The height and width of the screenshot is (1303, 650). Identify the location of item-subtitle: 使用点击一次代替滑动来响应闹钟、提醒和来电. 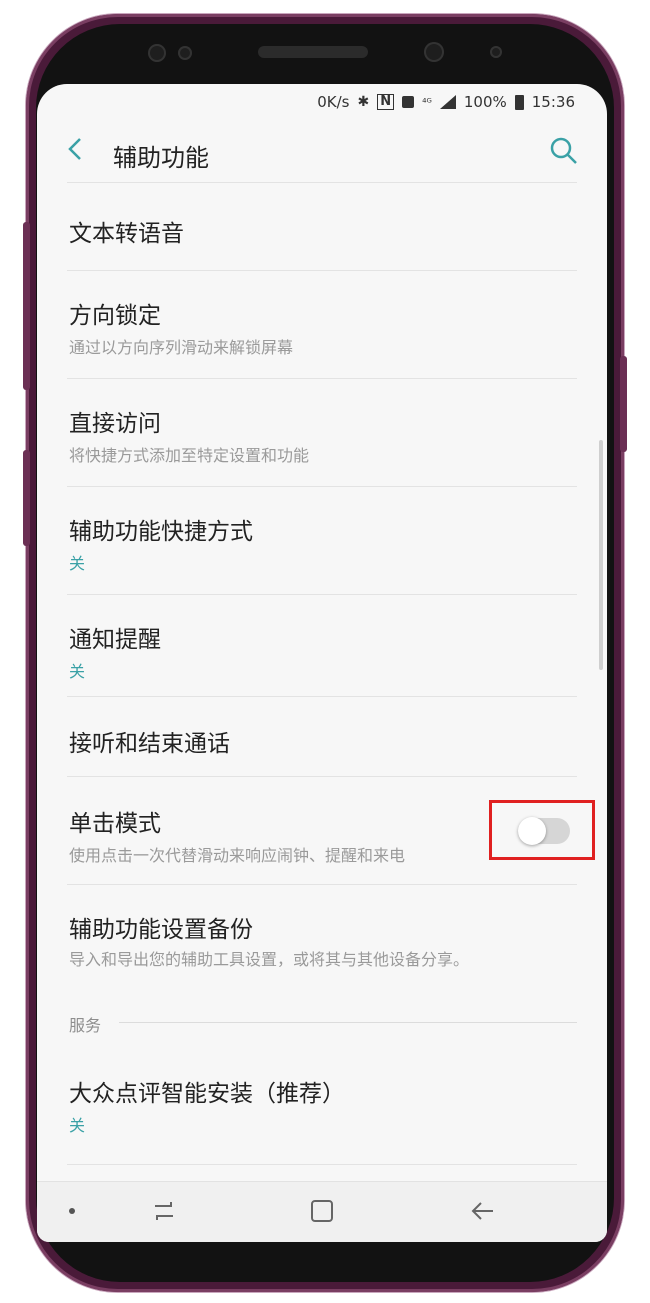
(237, 855).